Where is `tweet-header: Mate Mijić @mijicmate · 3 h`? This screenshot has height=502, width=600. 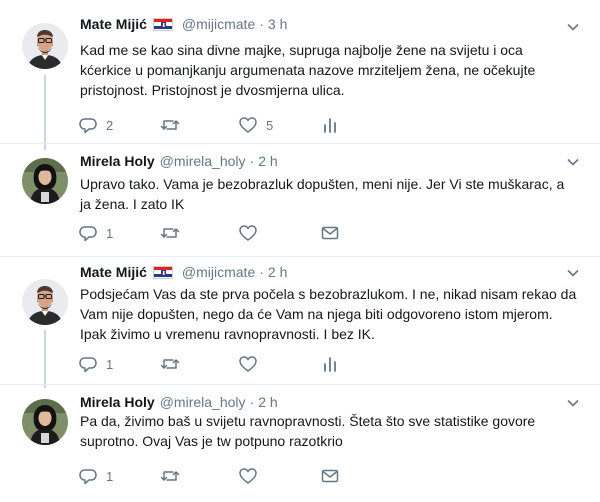
tweet-header: Mate Mijić @mijicmate · 3 h is located at coordinates (183, 24).